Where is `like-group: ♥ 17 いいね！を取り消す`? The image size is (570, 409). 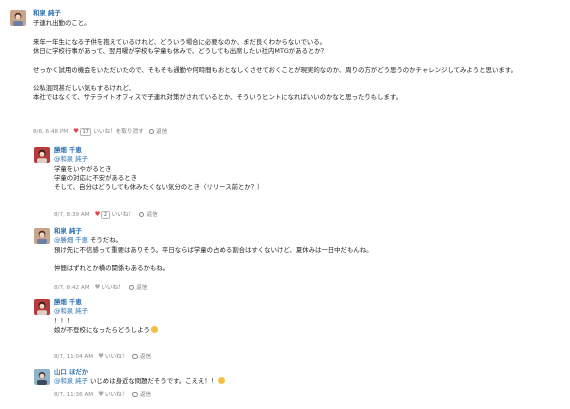 like-group: ♥ 17 いいね！を取り消す is located at coordinates (108, 131).